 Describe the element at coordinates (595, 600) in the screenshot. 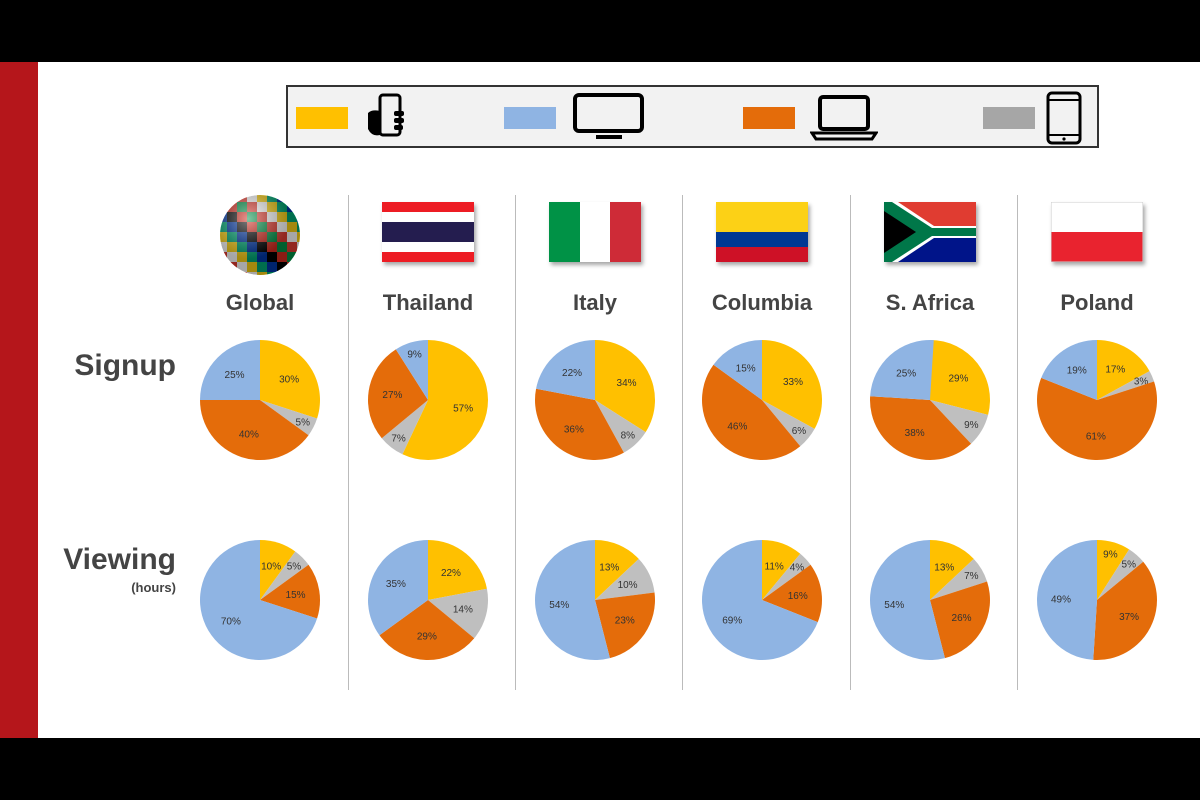

I see `pie-viewing-italy: 13% 10% 23% 54%` at that location.